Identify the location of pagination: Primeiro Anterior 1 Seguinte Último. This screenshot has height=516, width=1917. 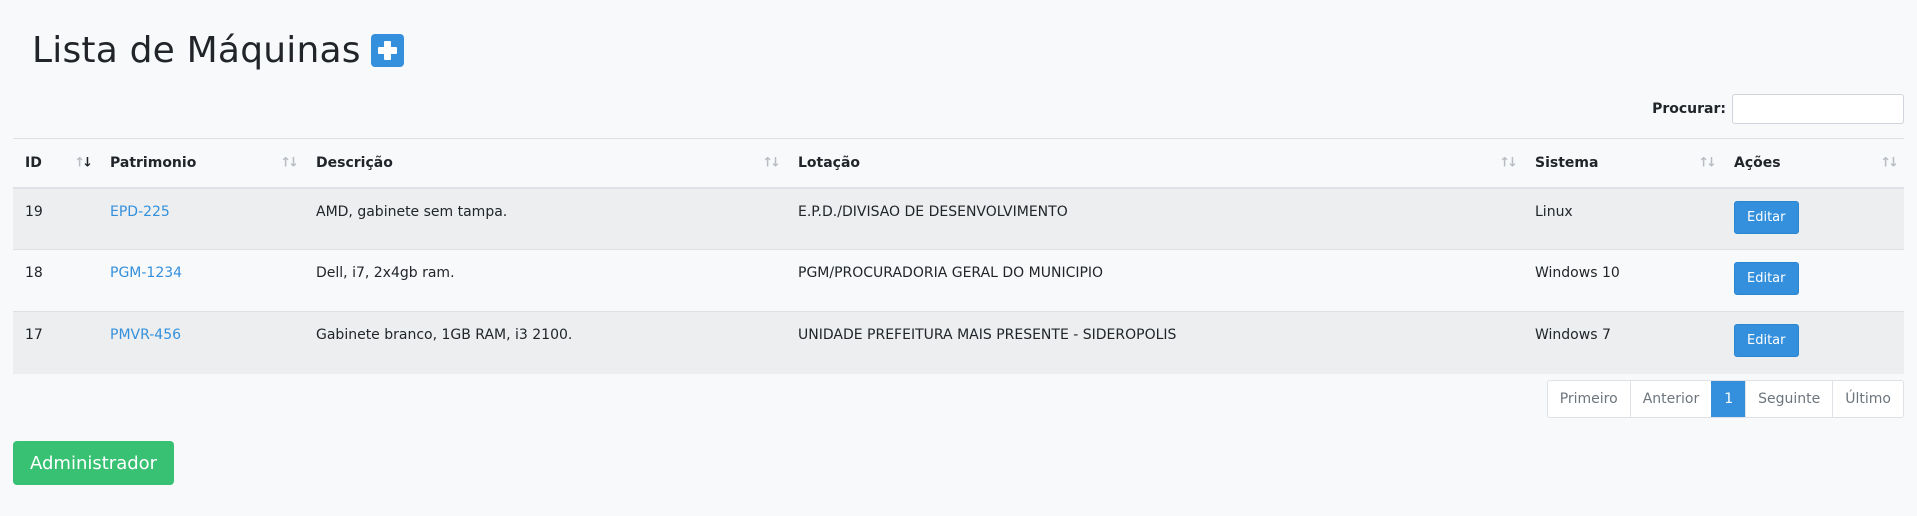
(1725, 399).